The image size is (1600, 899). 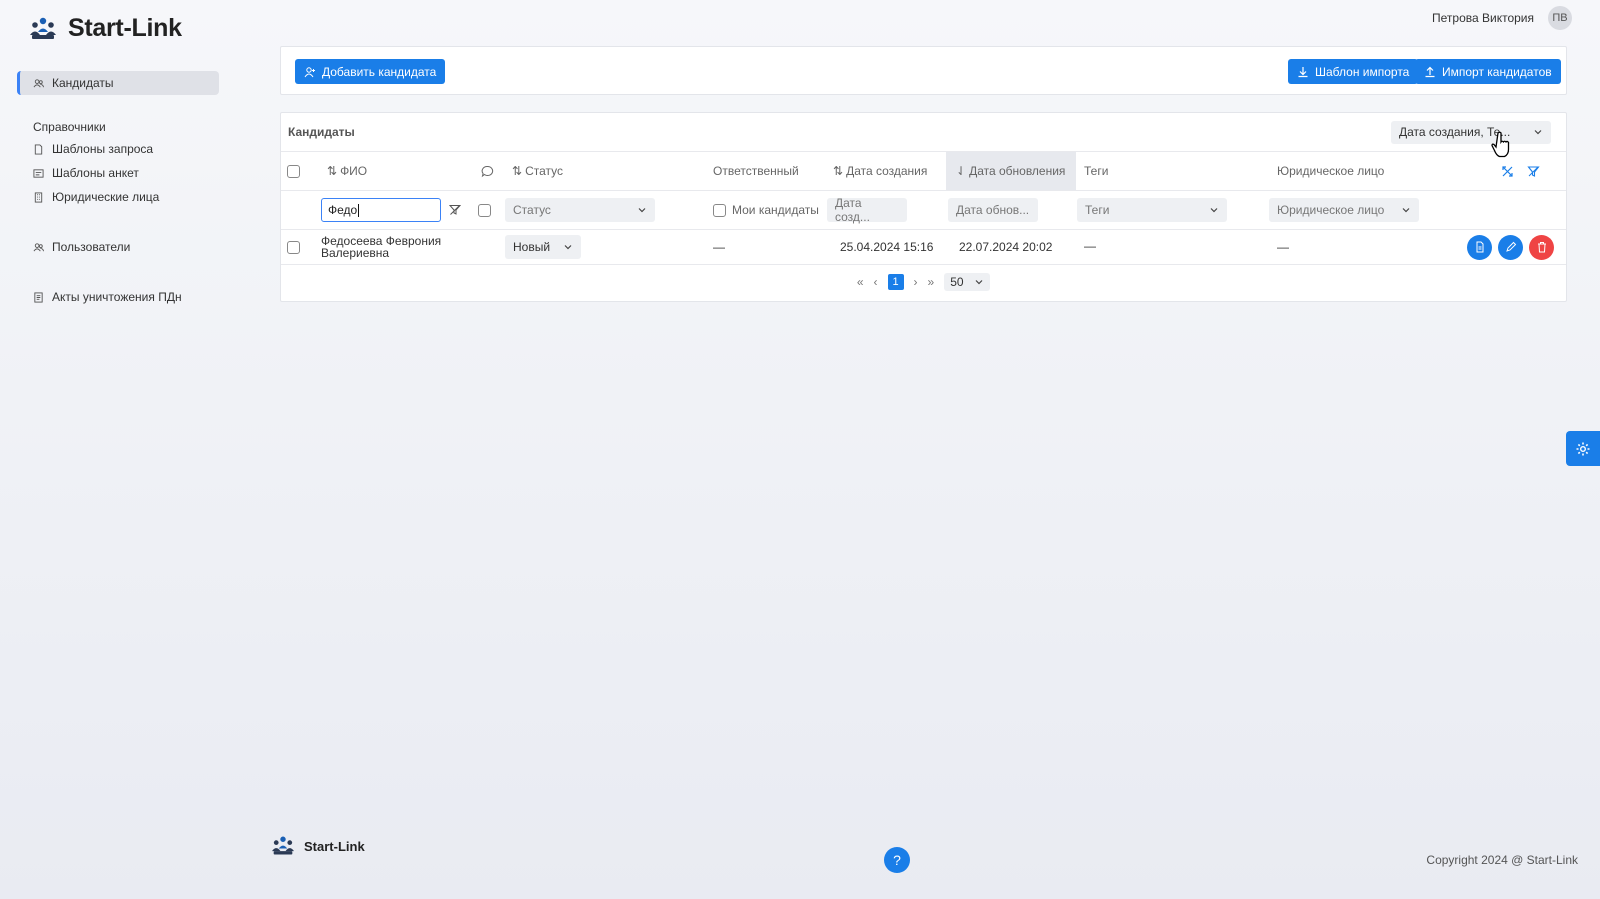 I want to click on first-page-icon: «, so click(x=860, y=282).